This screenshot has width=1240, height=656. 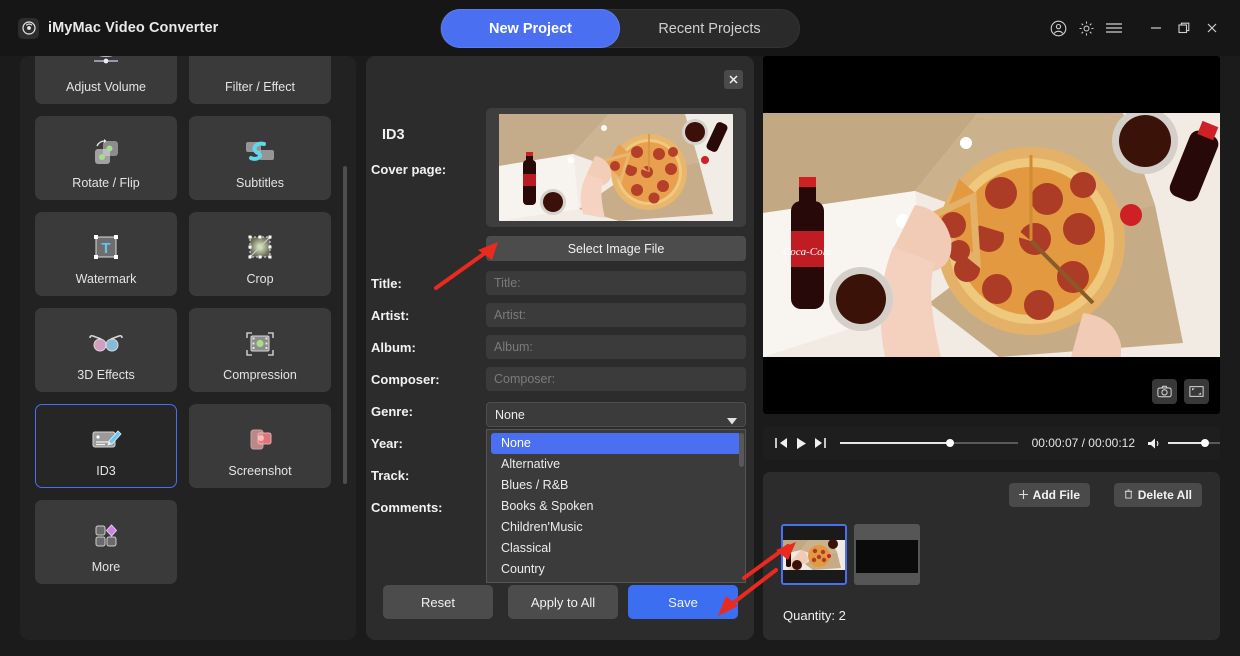 What do you see at coordinates (616, 248) in the screenshot?
I see `select-image-file-button: Select Image File` at bounding box center [616, 248].